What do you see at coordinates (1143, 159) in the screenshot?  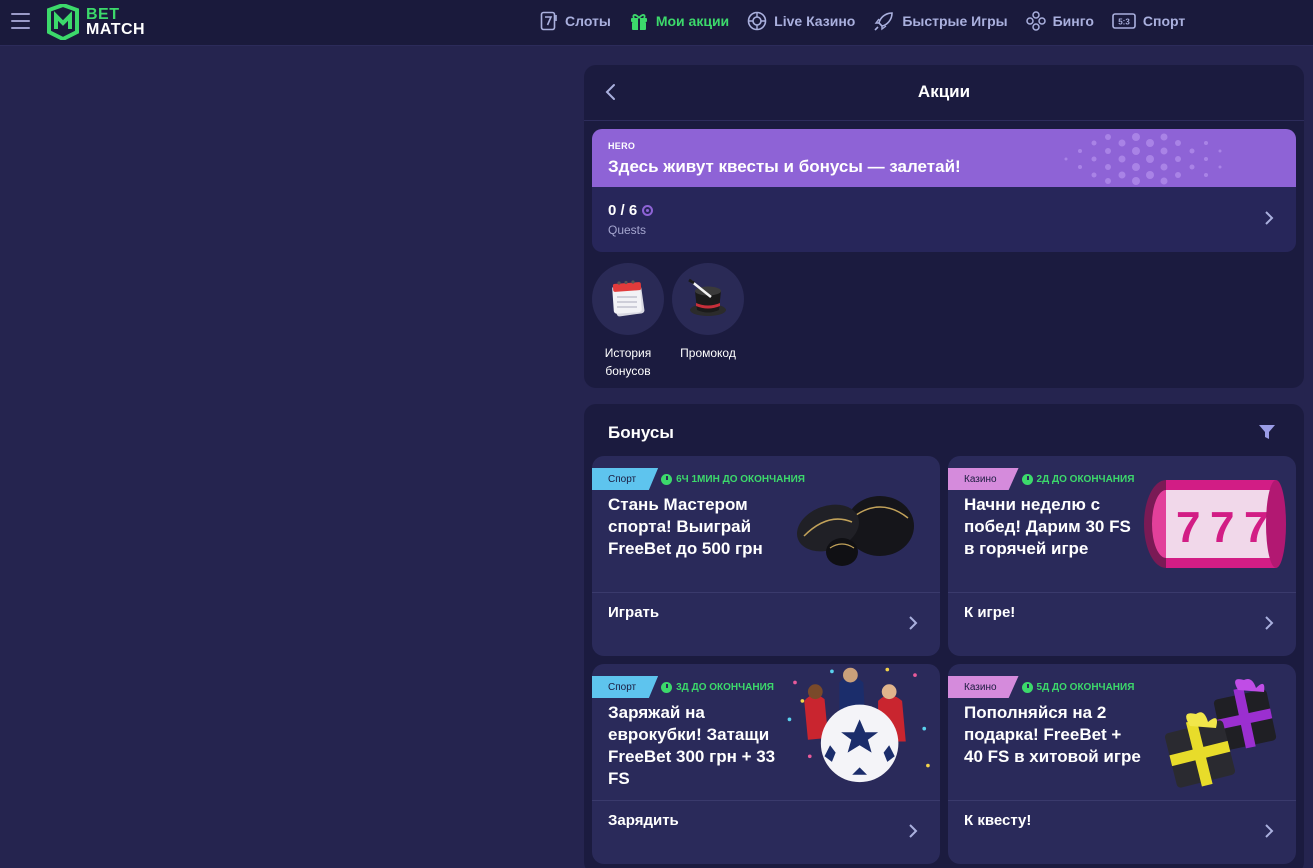 I see `dot-pattern-decoration` at bounding box center [1143, 159].